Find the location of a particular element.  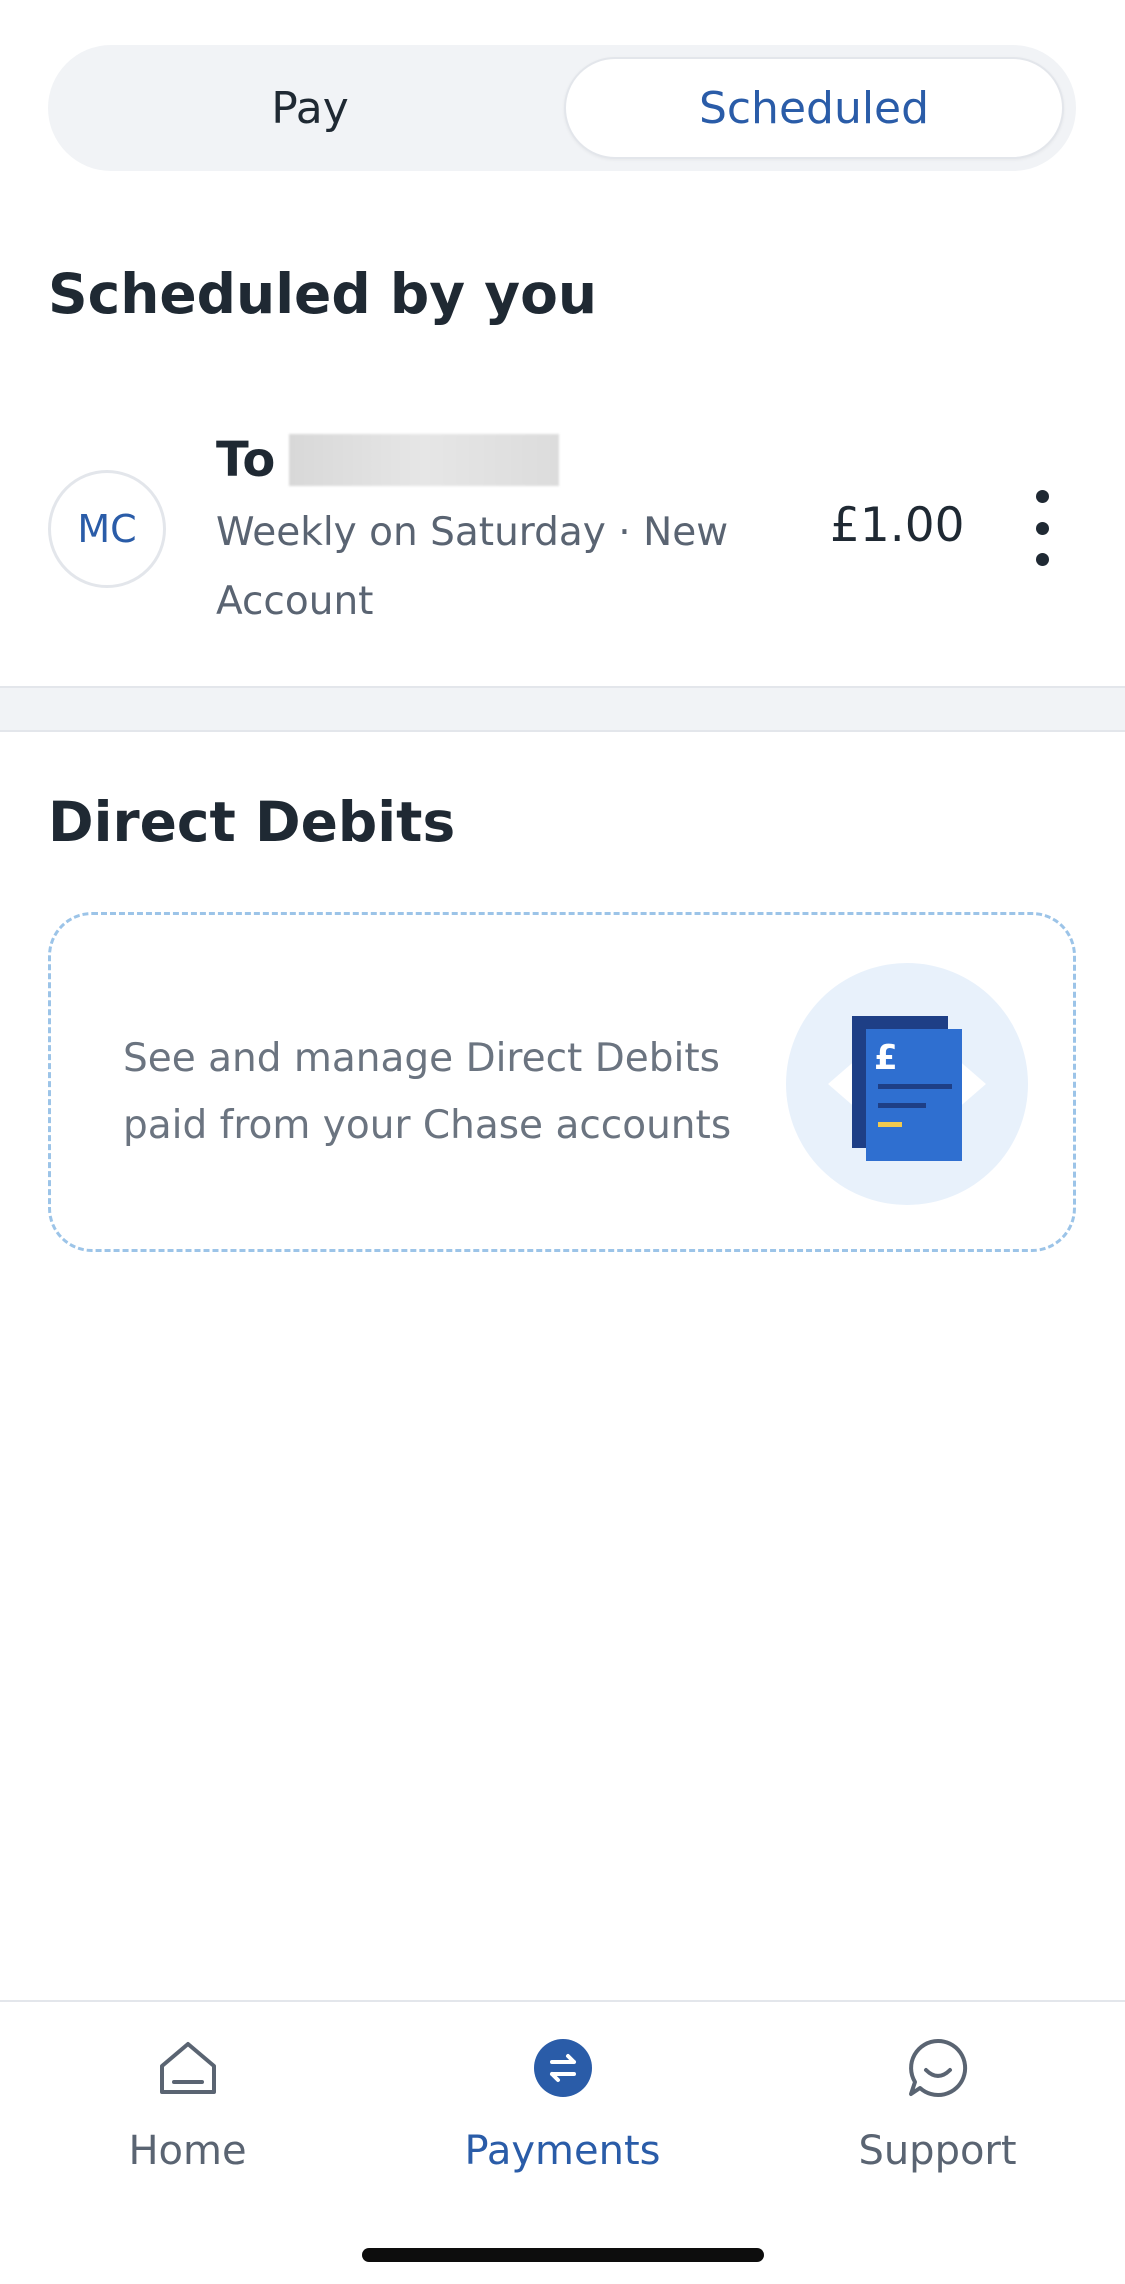

pound-document-icon: £ is located at coordinates (907, 1084).